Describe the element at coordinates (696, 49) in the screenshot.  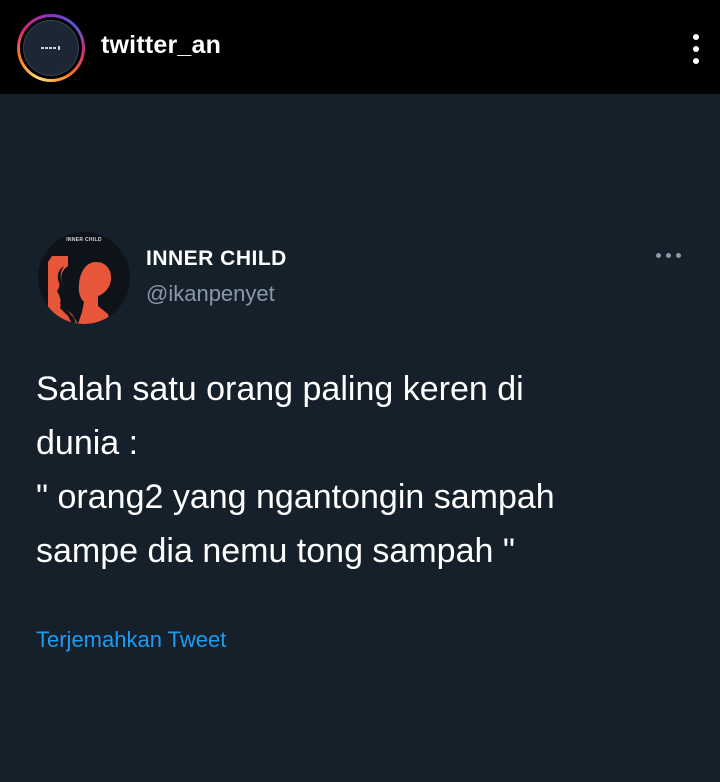
I see `more-vertical-icon` at that location.